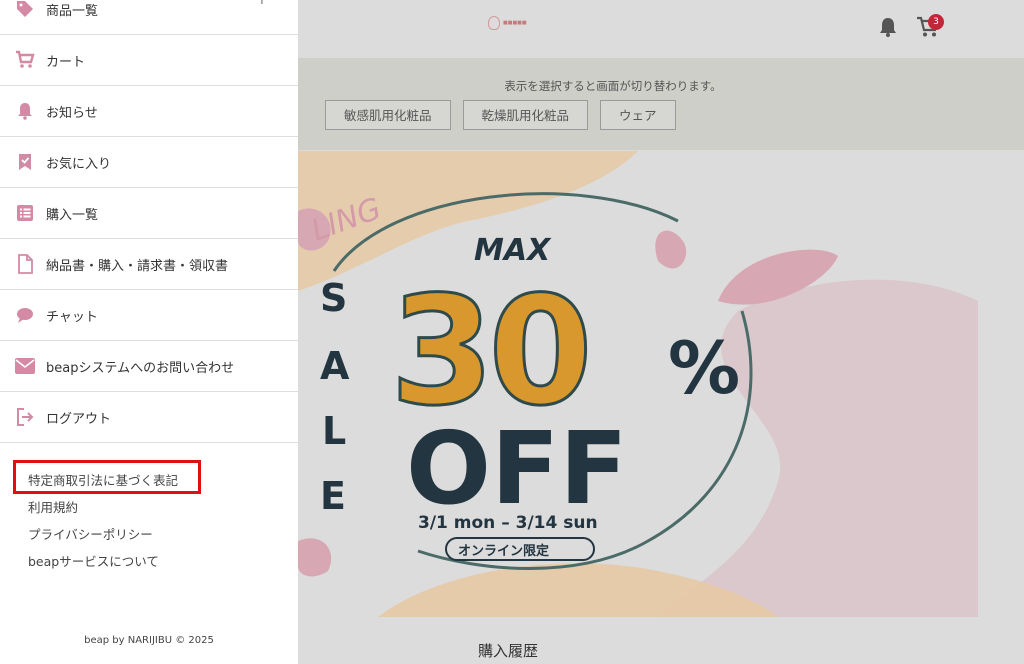 This screenshot has height=664, width=1024. I want to click on logo-text: ■■■■■, so click(515, 23).